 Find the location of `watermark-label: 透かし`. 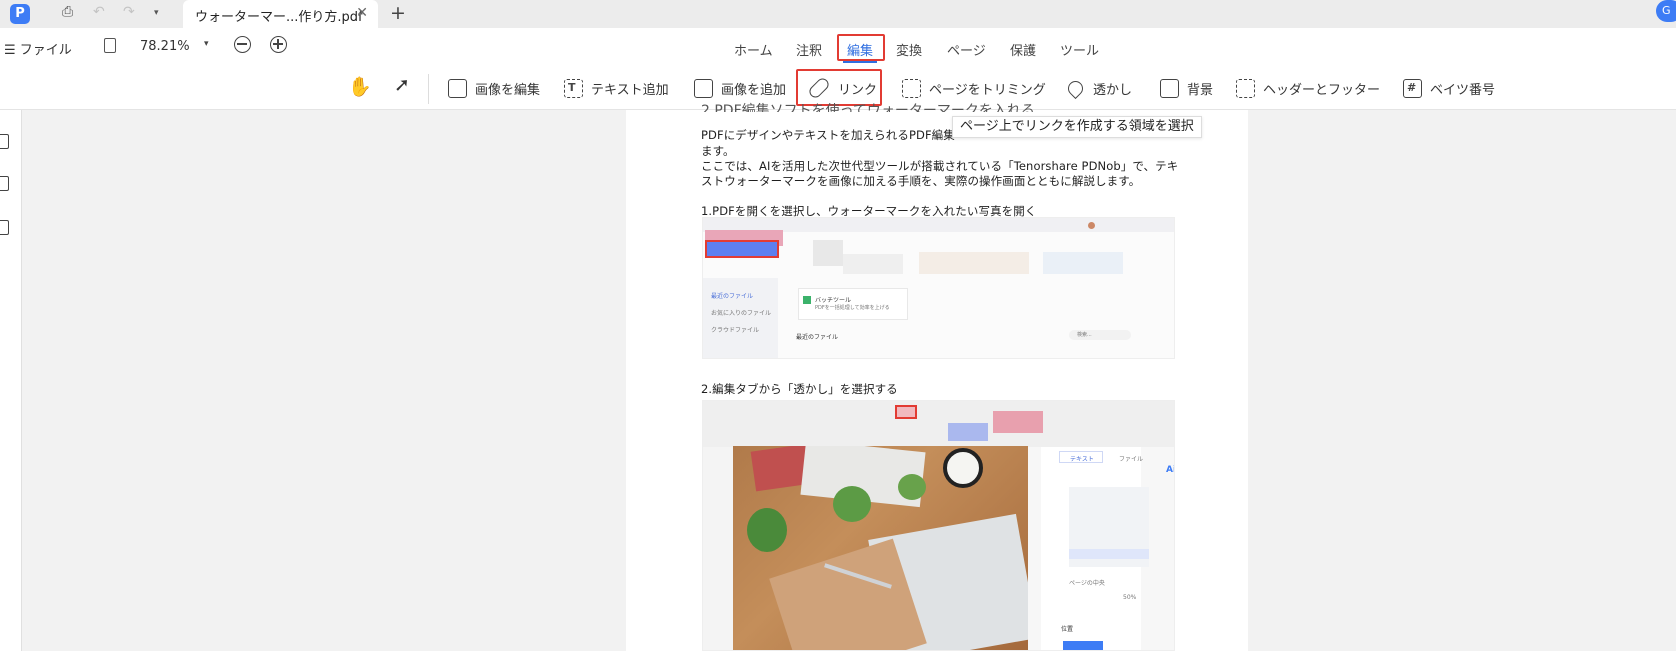

watermark-label: 透かし is located at coordinates (1113, 90).